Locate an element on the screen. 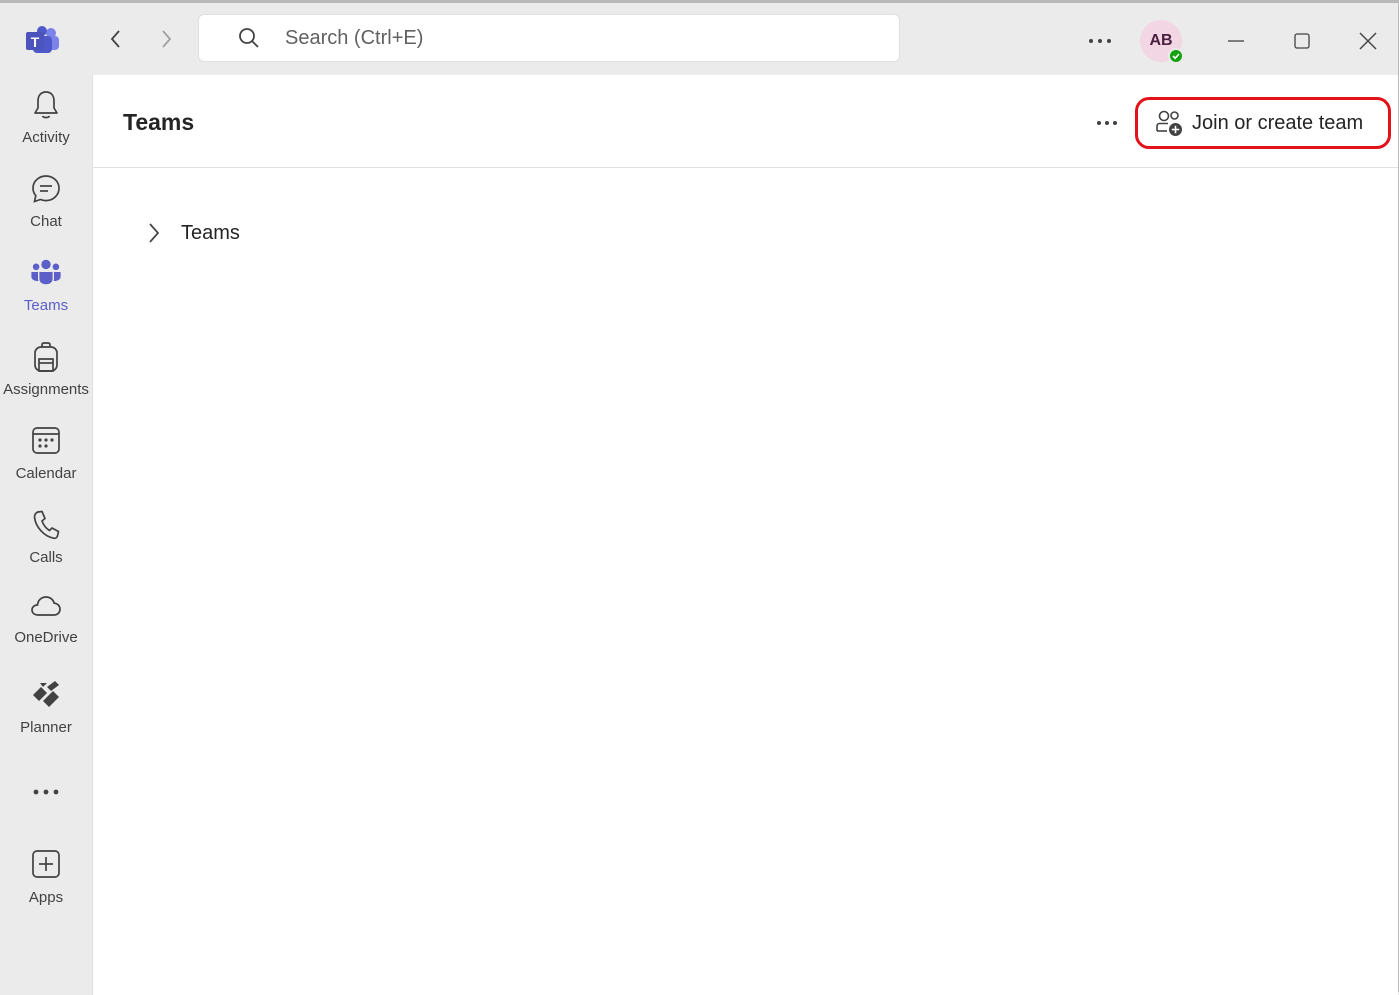 This screenshot has width=1399, height=995. avatar-initials: AB is located at coordinates (1161, 40).